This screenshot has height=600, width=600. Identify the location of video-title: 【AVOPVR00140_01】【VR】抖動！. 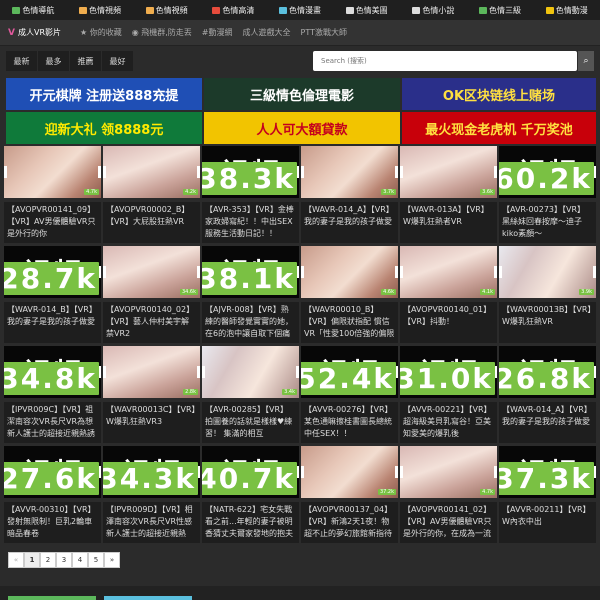
(448, 322).